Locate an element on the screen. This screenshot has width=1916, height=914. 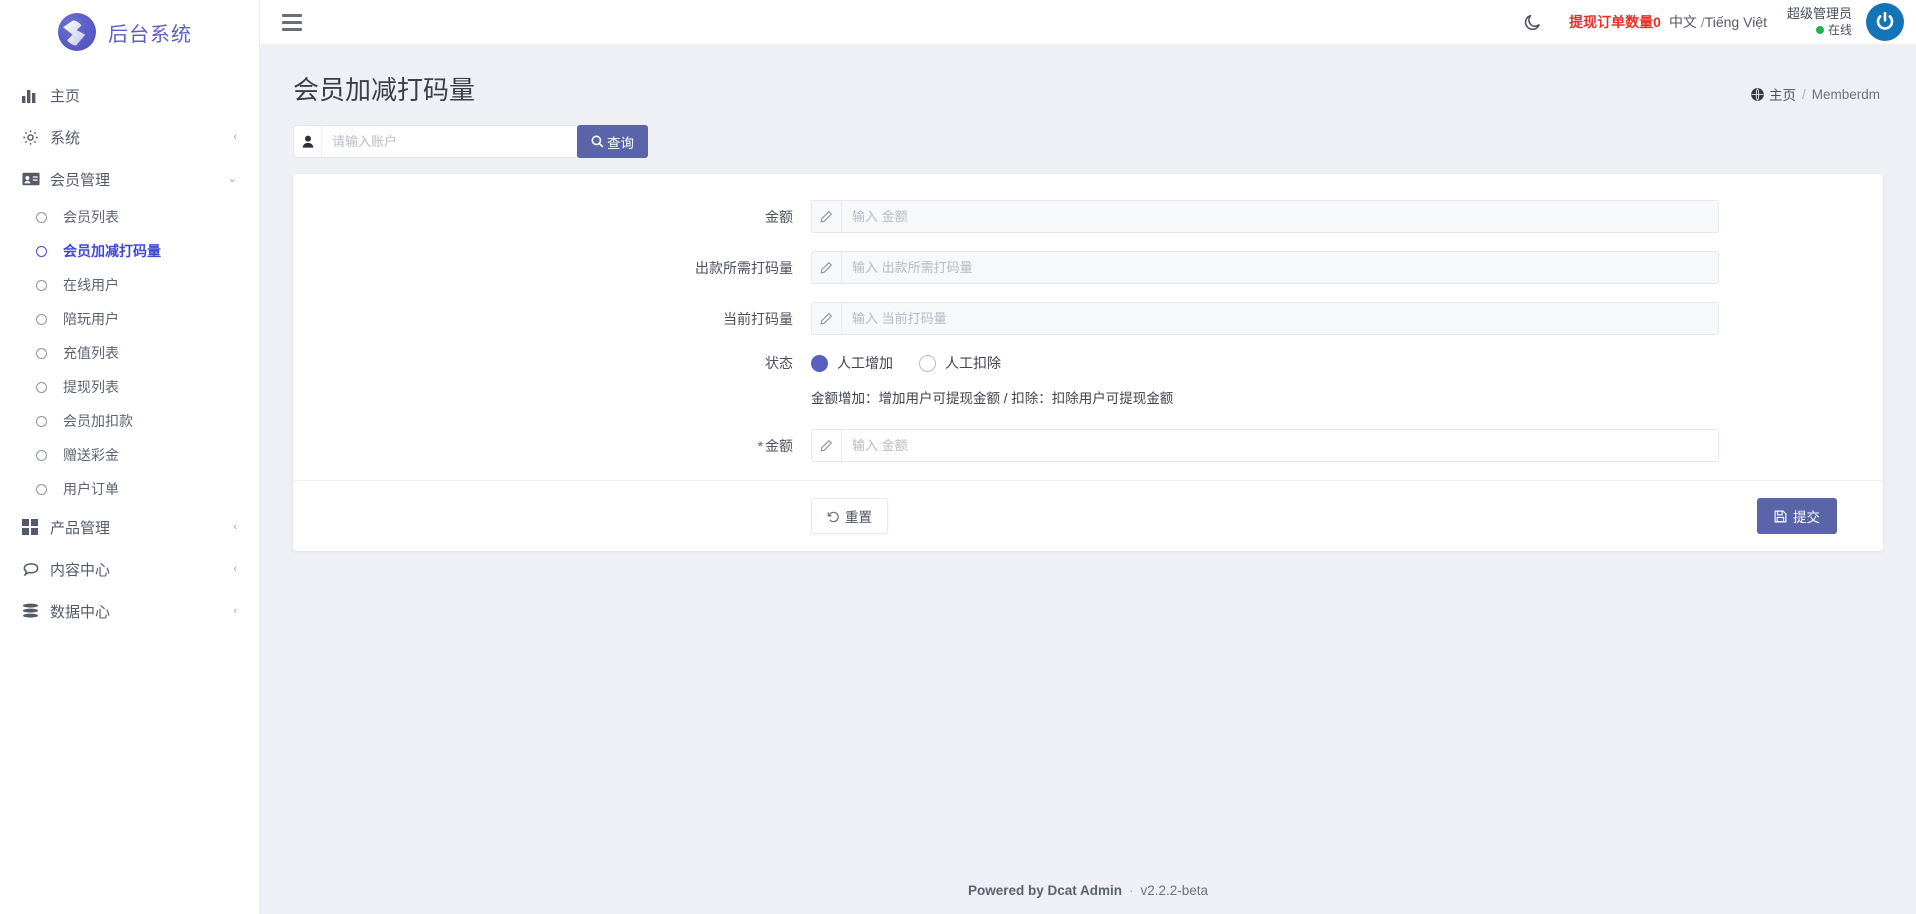
sidebar-item-label: 产品管理 is located at coordinates (80, 528).